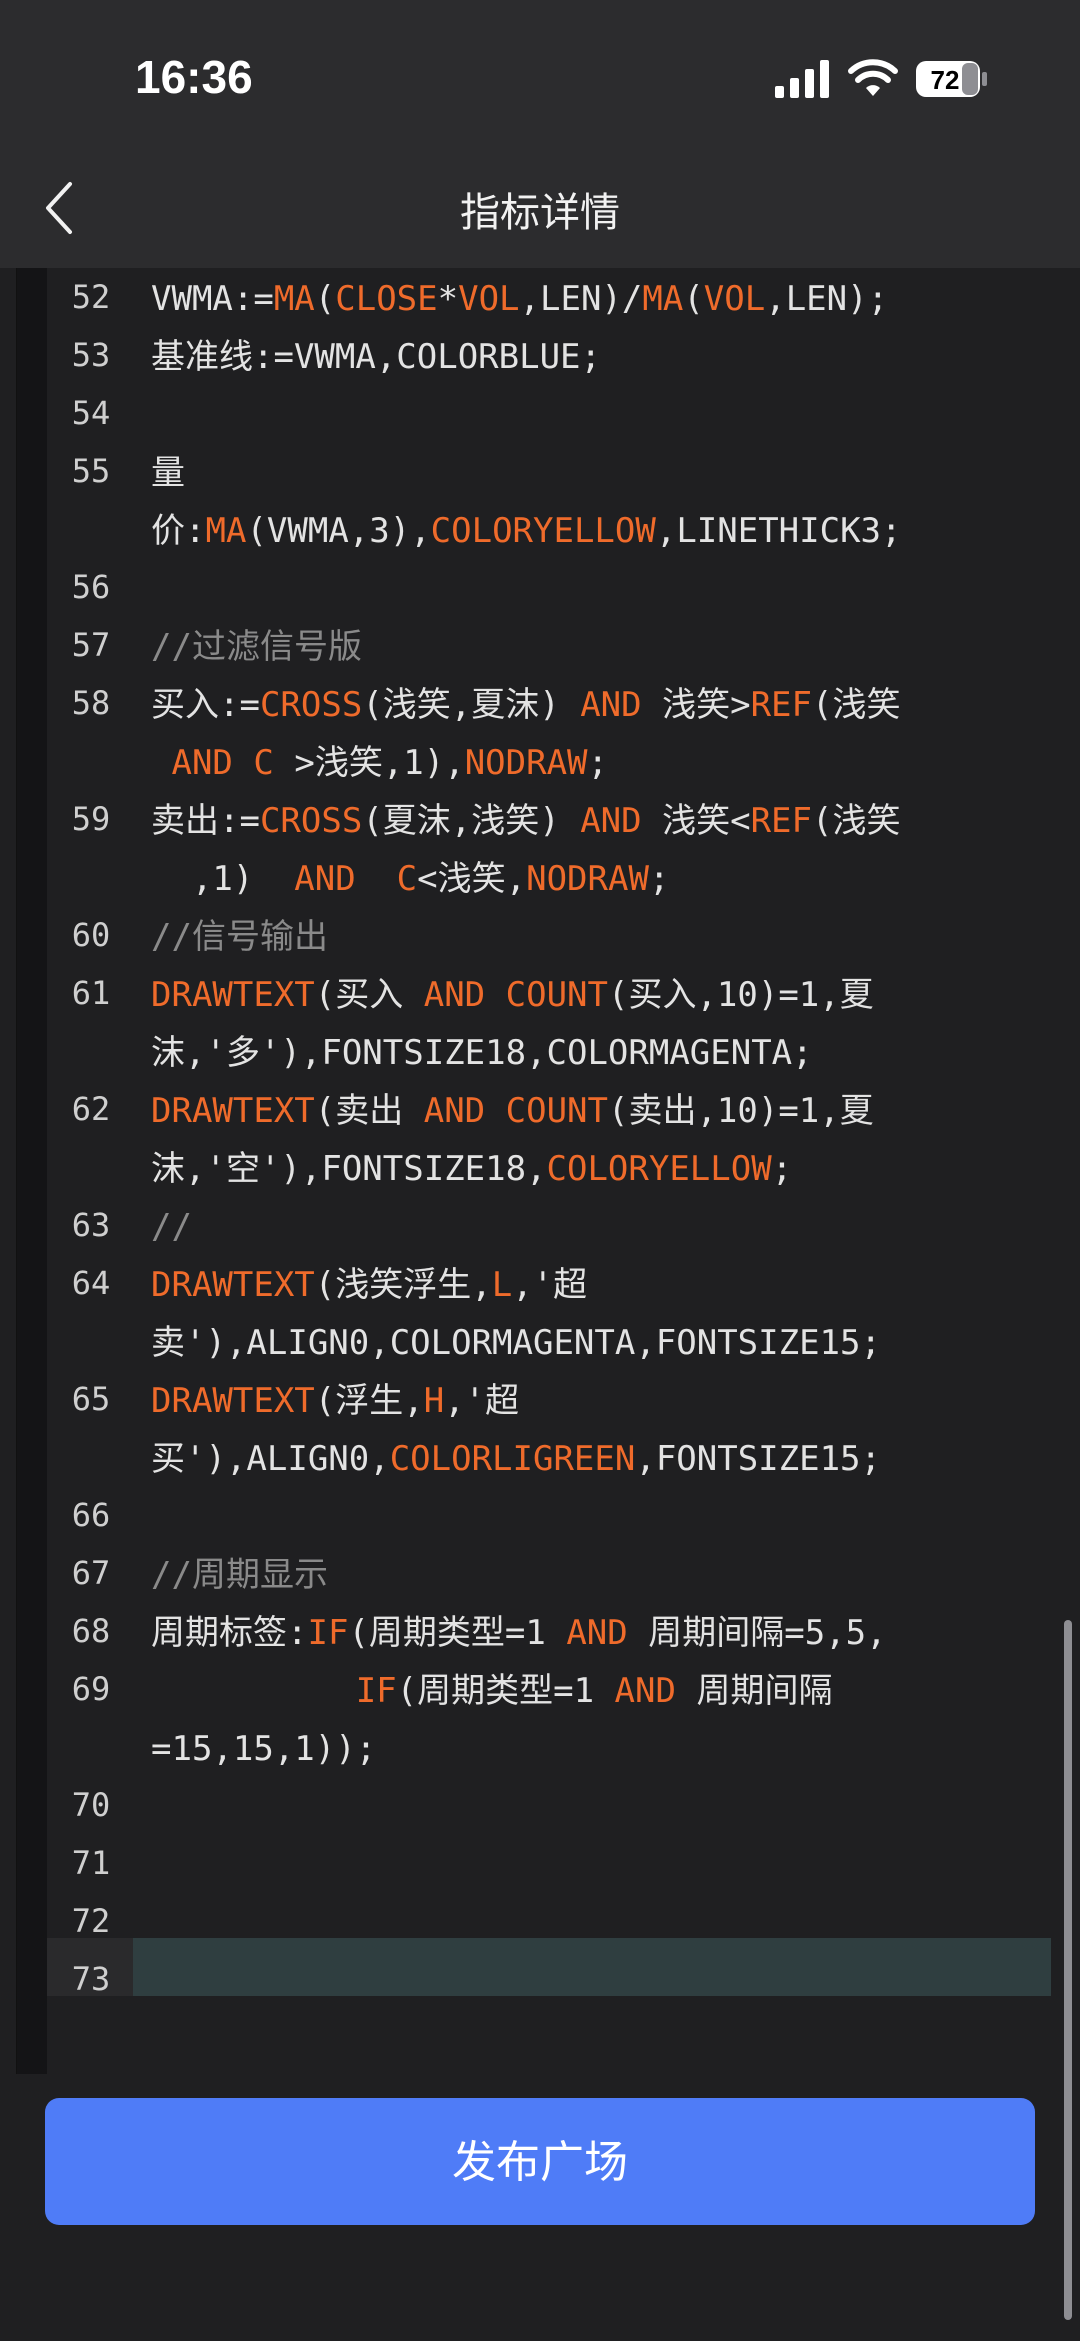 The image size is (1080, 2341). I want to click on line-number: 62, so click(91, 1109).